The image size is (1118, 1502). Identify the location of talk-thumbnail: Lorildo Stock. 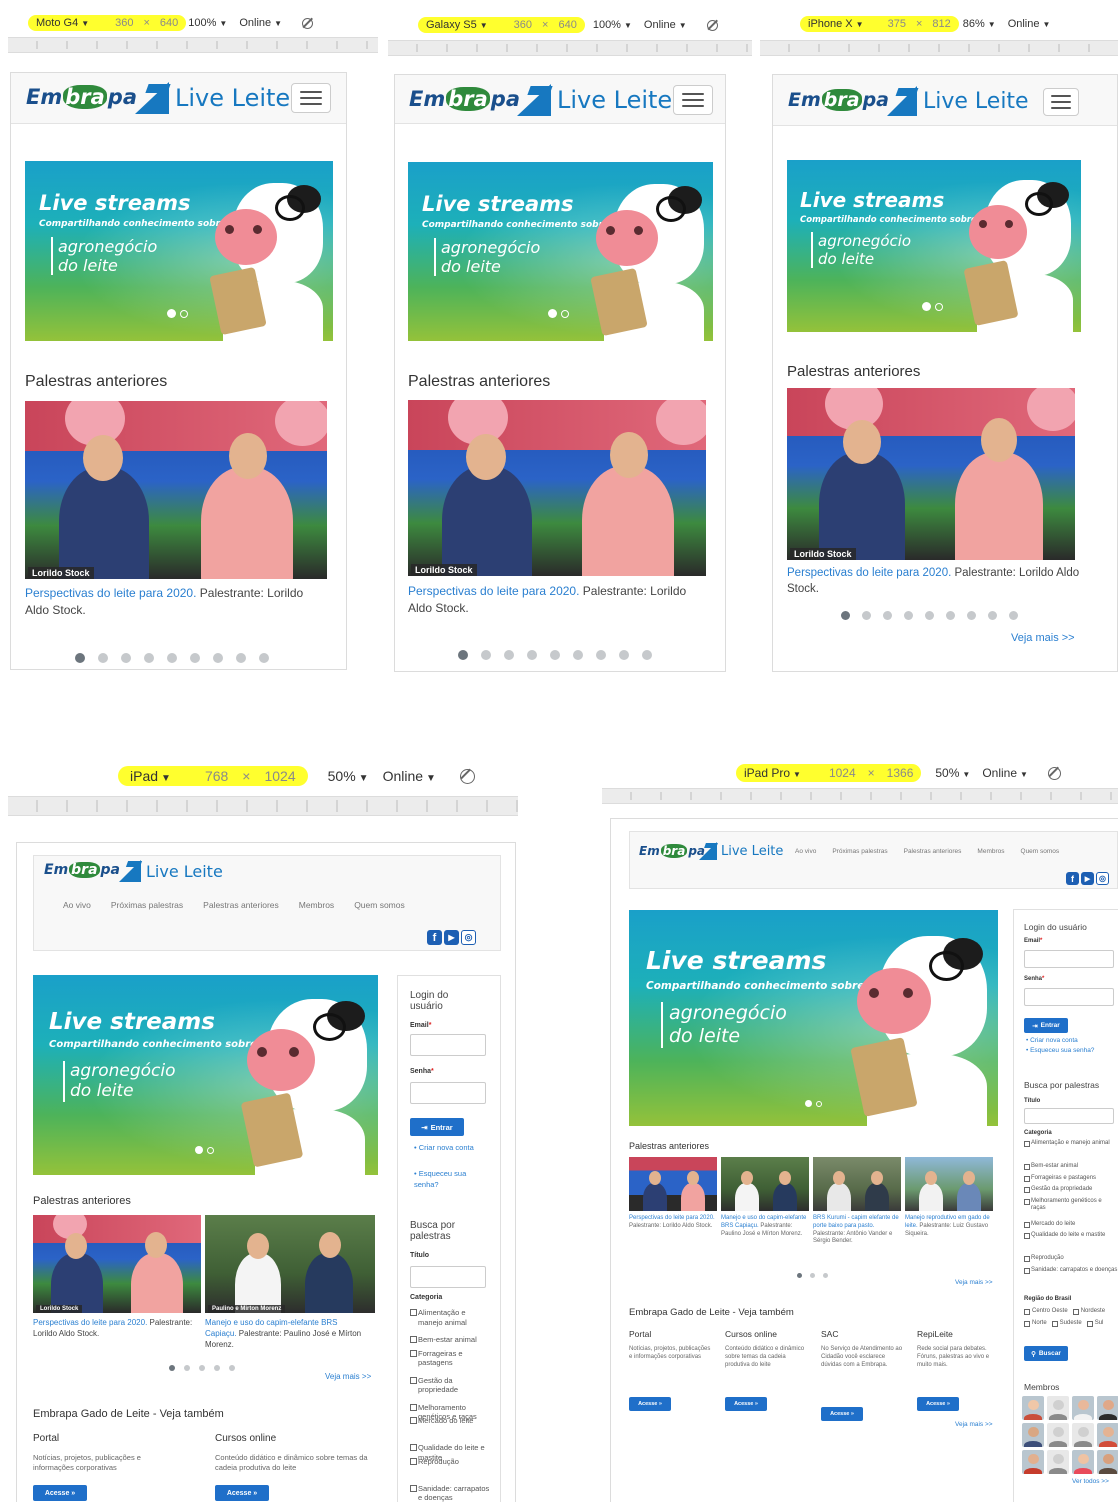
(557, 488).